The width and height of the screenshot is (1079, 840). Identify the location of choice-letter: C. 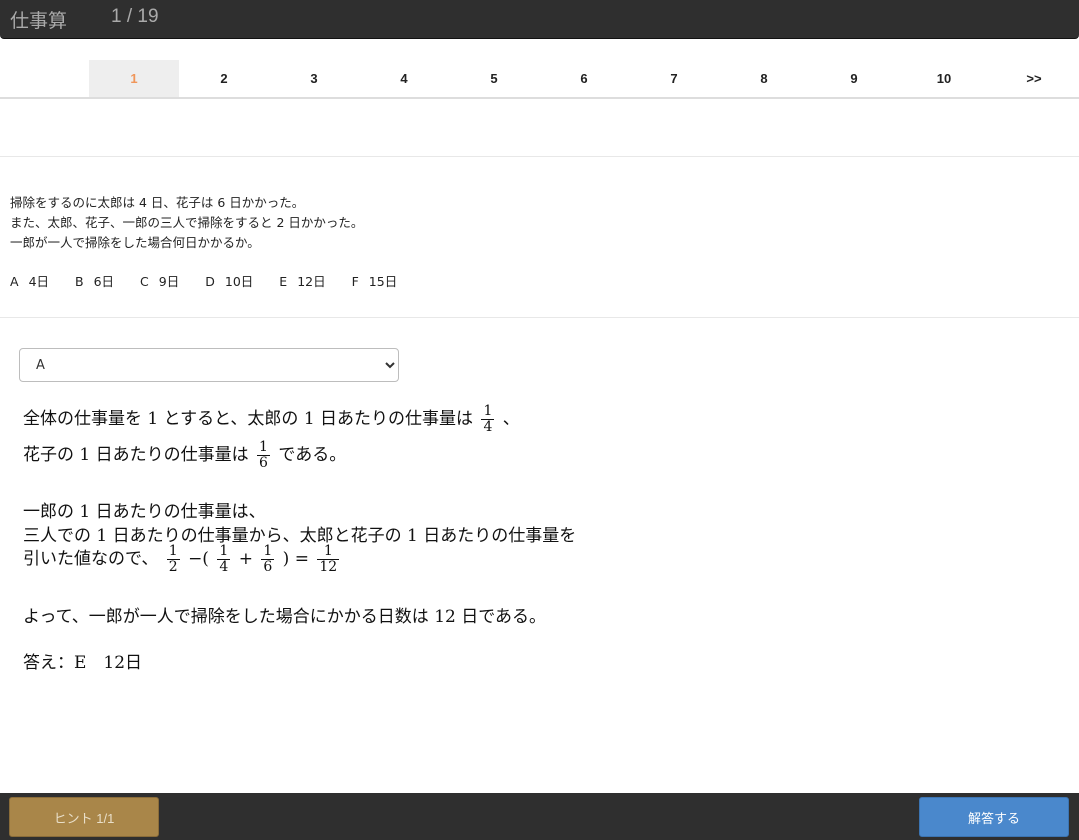
(144, 281).